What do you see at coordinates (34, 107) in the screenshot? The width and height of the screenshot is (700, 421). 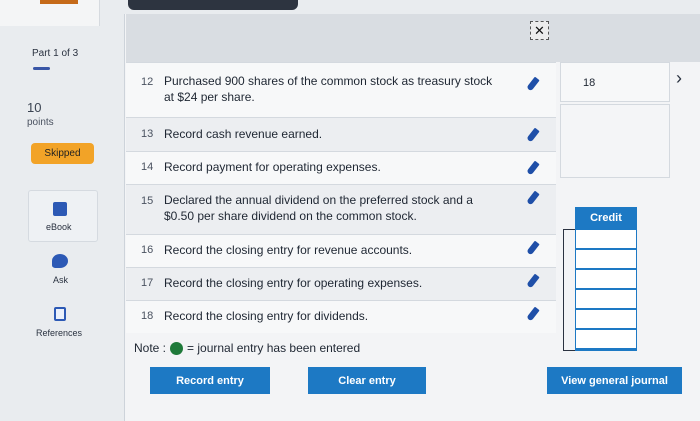 I see `points-value: 10` at bounding box center [34, 107].